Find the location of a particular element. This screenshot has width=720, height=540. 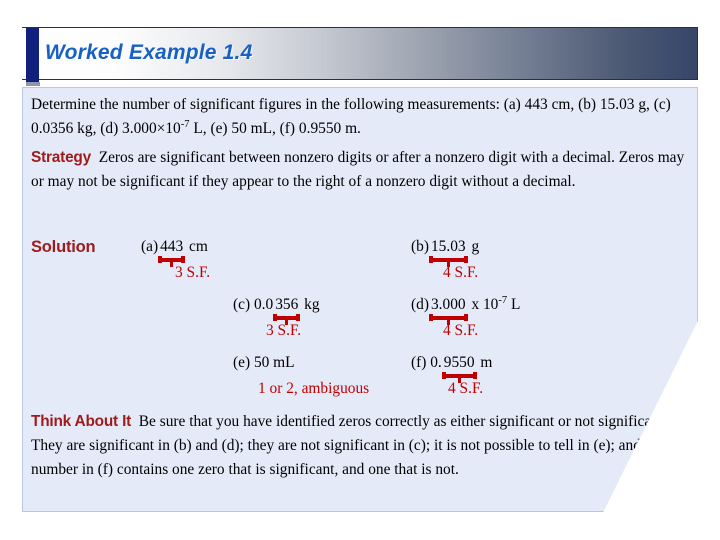

solution-item-d: (d) 3.000 x 10-7 L is located at coordinates (466, 309).